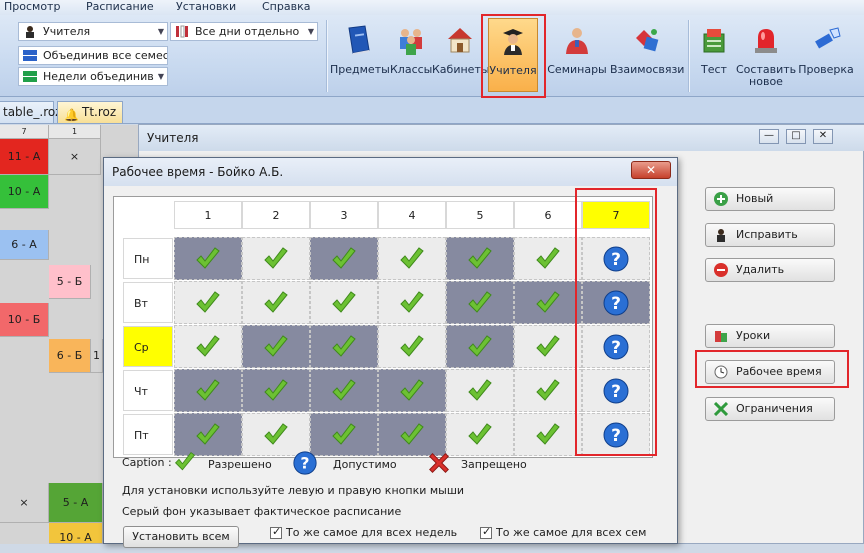  What do you see at coordinates (120, 7) in the screenshot?
I see `menu-schedule: Расписание` at bounding box center [120, 7].